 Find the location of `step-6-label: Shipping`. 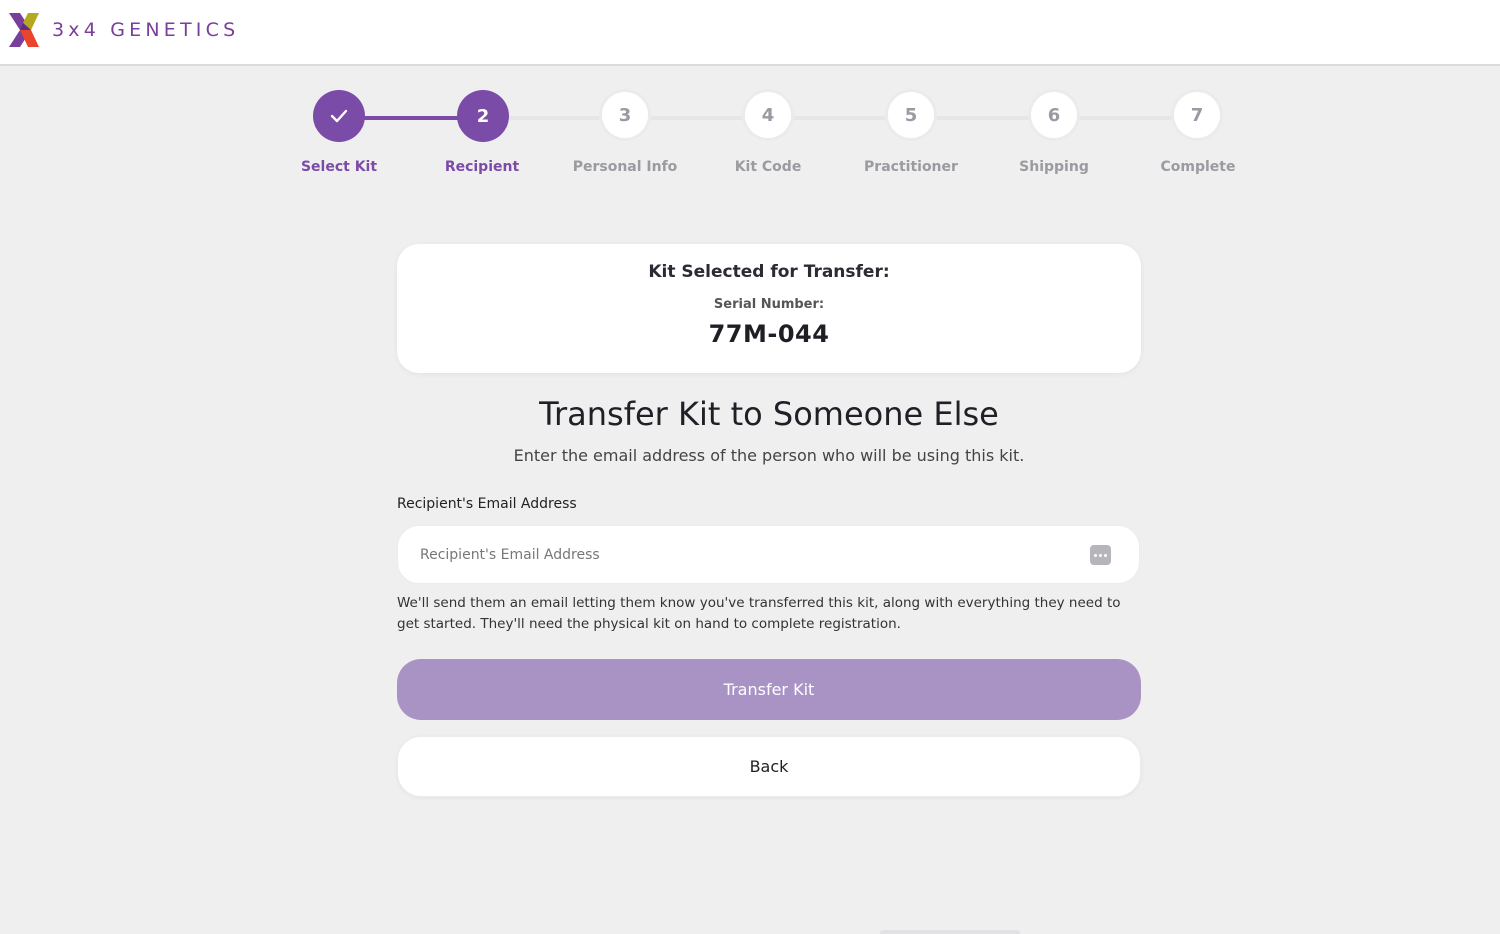

step-6-label: Shipping is located at coordinates (1054, 167).